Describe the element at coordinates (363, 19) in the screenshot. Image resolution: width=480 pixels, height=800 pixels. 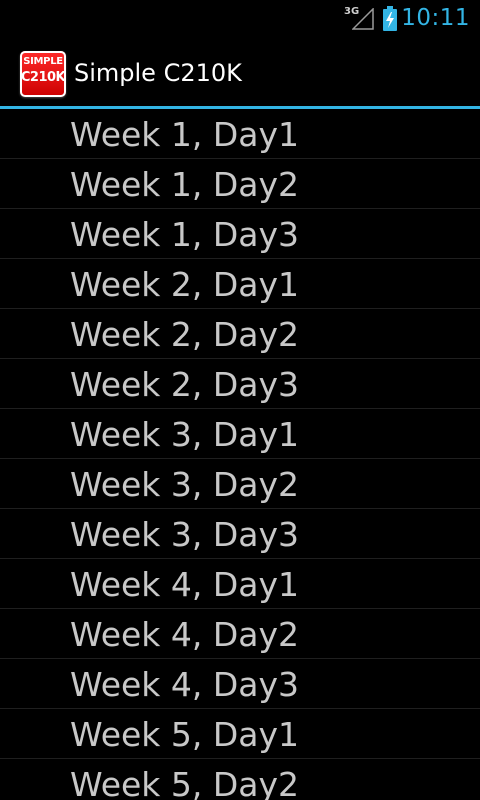
I see `signal-icon` at that location.